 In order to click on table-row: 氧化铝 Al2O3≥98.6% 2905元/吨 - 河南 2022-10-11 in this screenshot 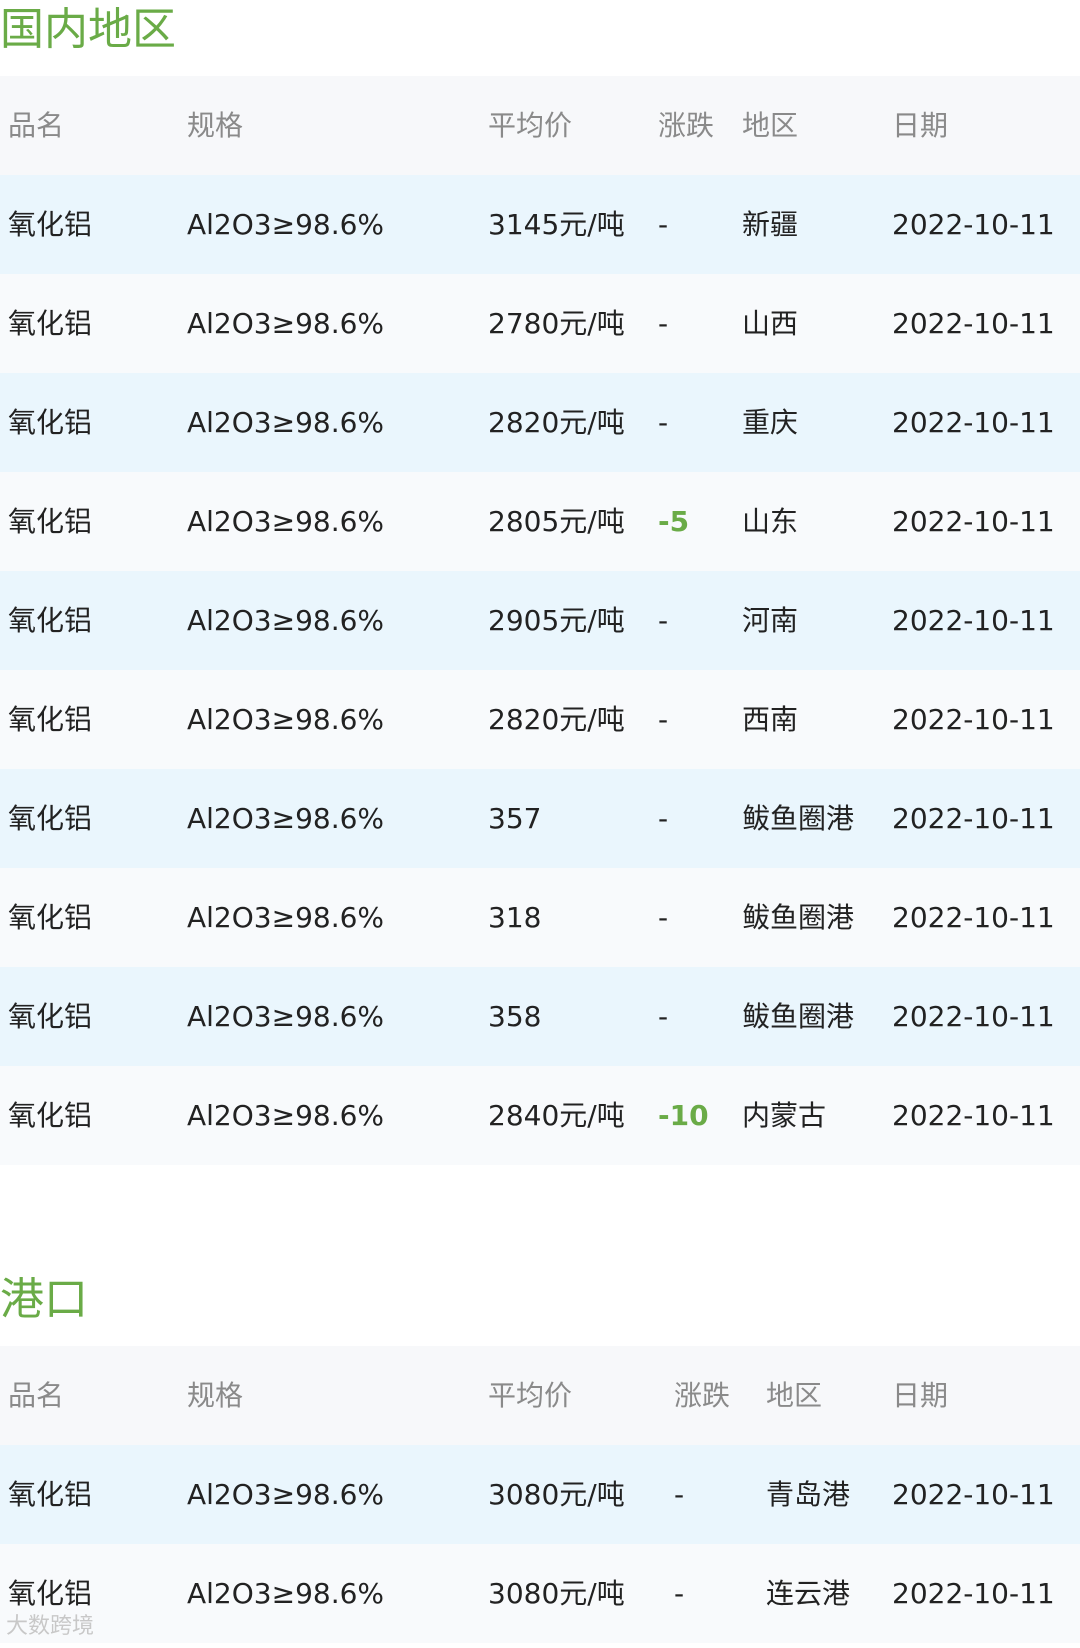, I will do `click(540, 620)`.